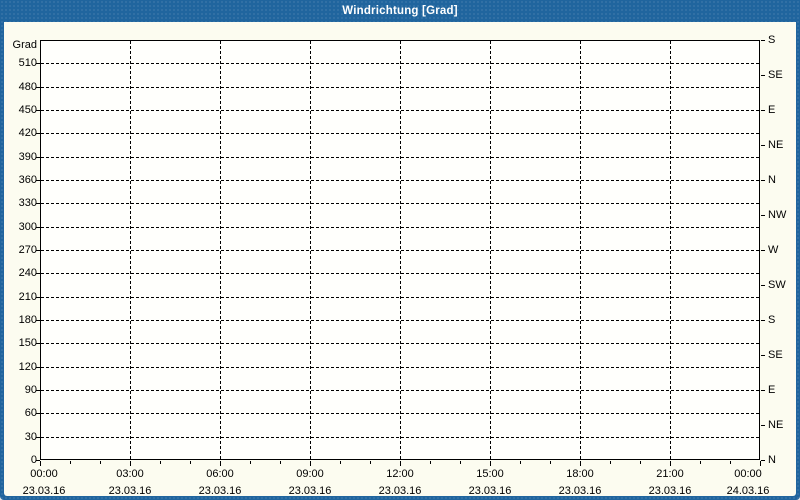  What do you see at coordinates (27, 250) in the screenshot?
I see `y-left-tick-label: 270` at bounding box center [27, 250].